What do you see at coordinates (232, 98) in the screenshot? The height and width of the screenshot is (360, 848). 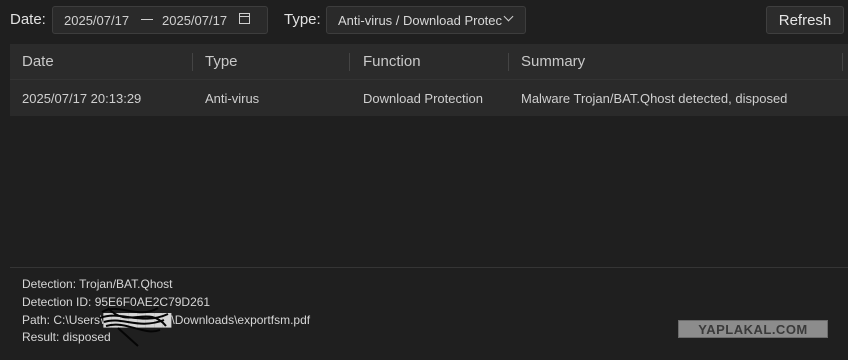 I see `cell-type: Anti-virus` at bounding box center [232, 98].